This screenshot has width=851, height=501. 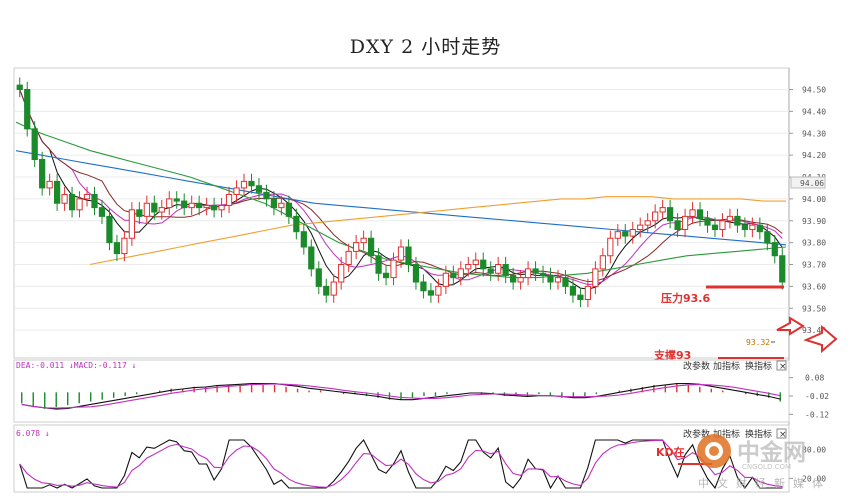 What do you see at coordinates (771, 452) in the screenshot?
I see `watermark-brand: 中金网` at bounding box center [771, 452].